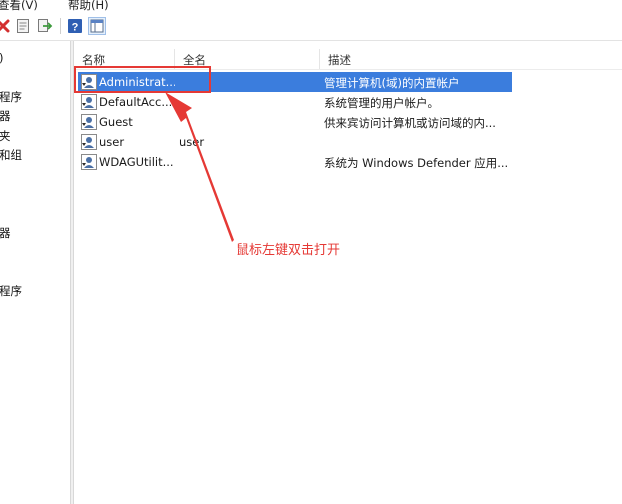  I want to click on annotation-text: 鼠标左键双击打开, so click(288, 250).